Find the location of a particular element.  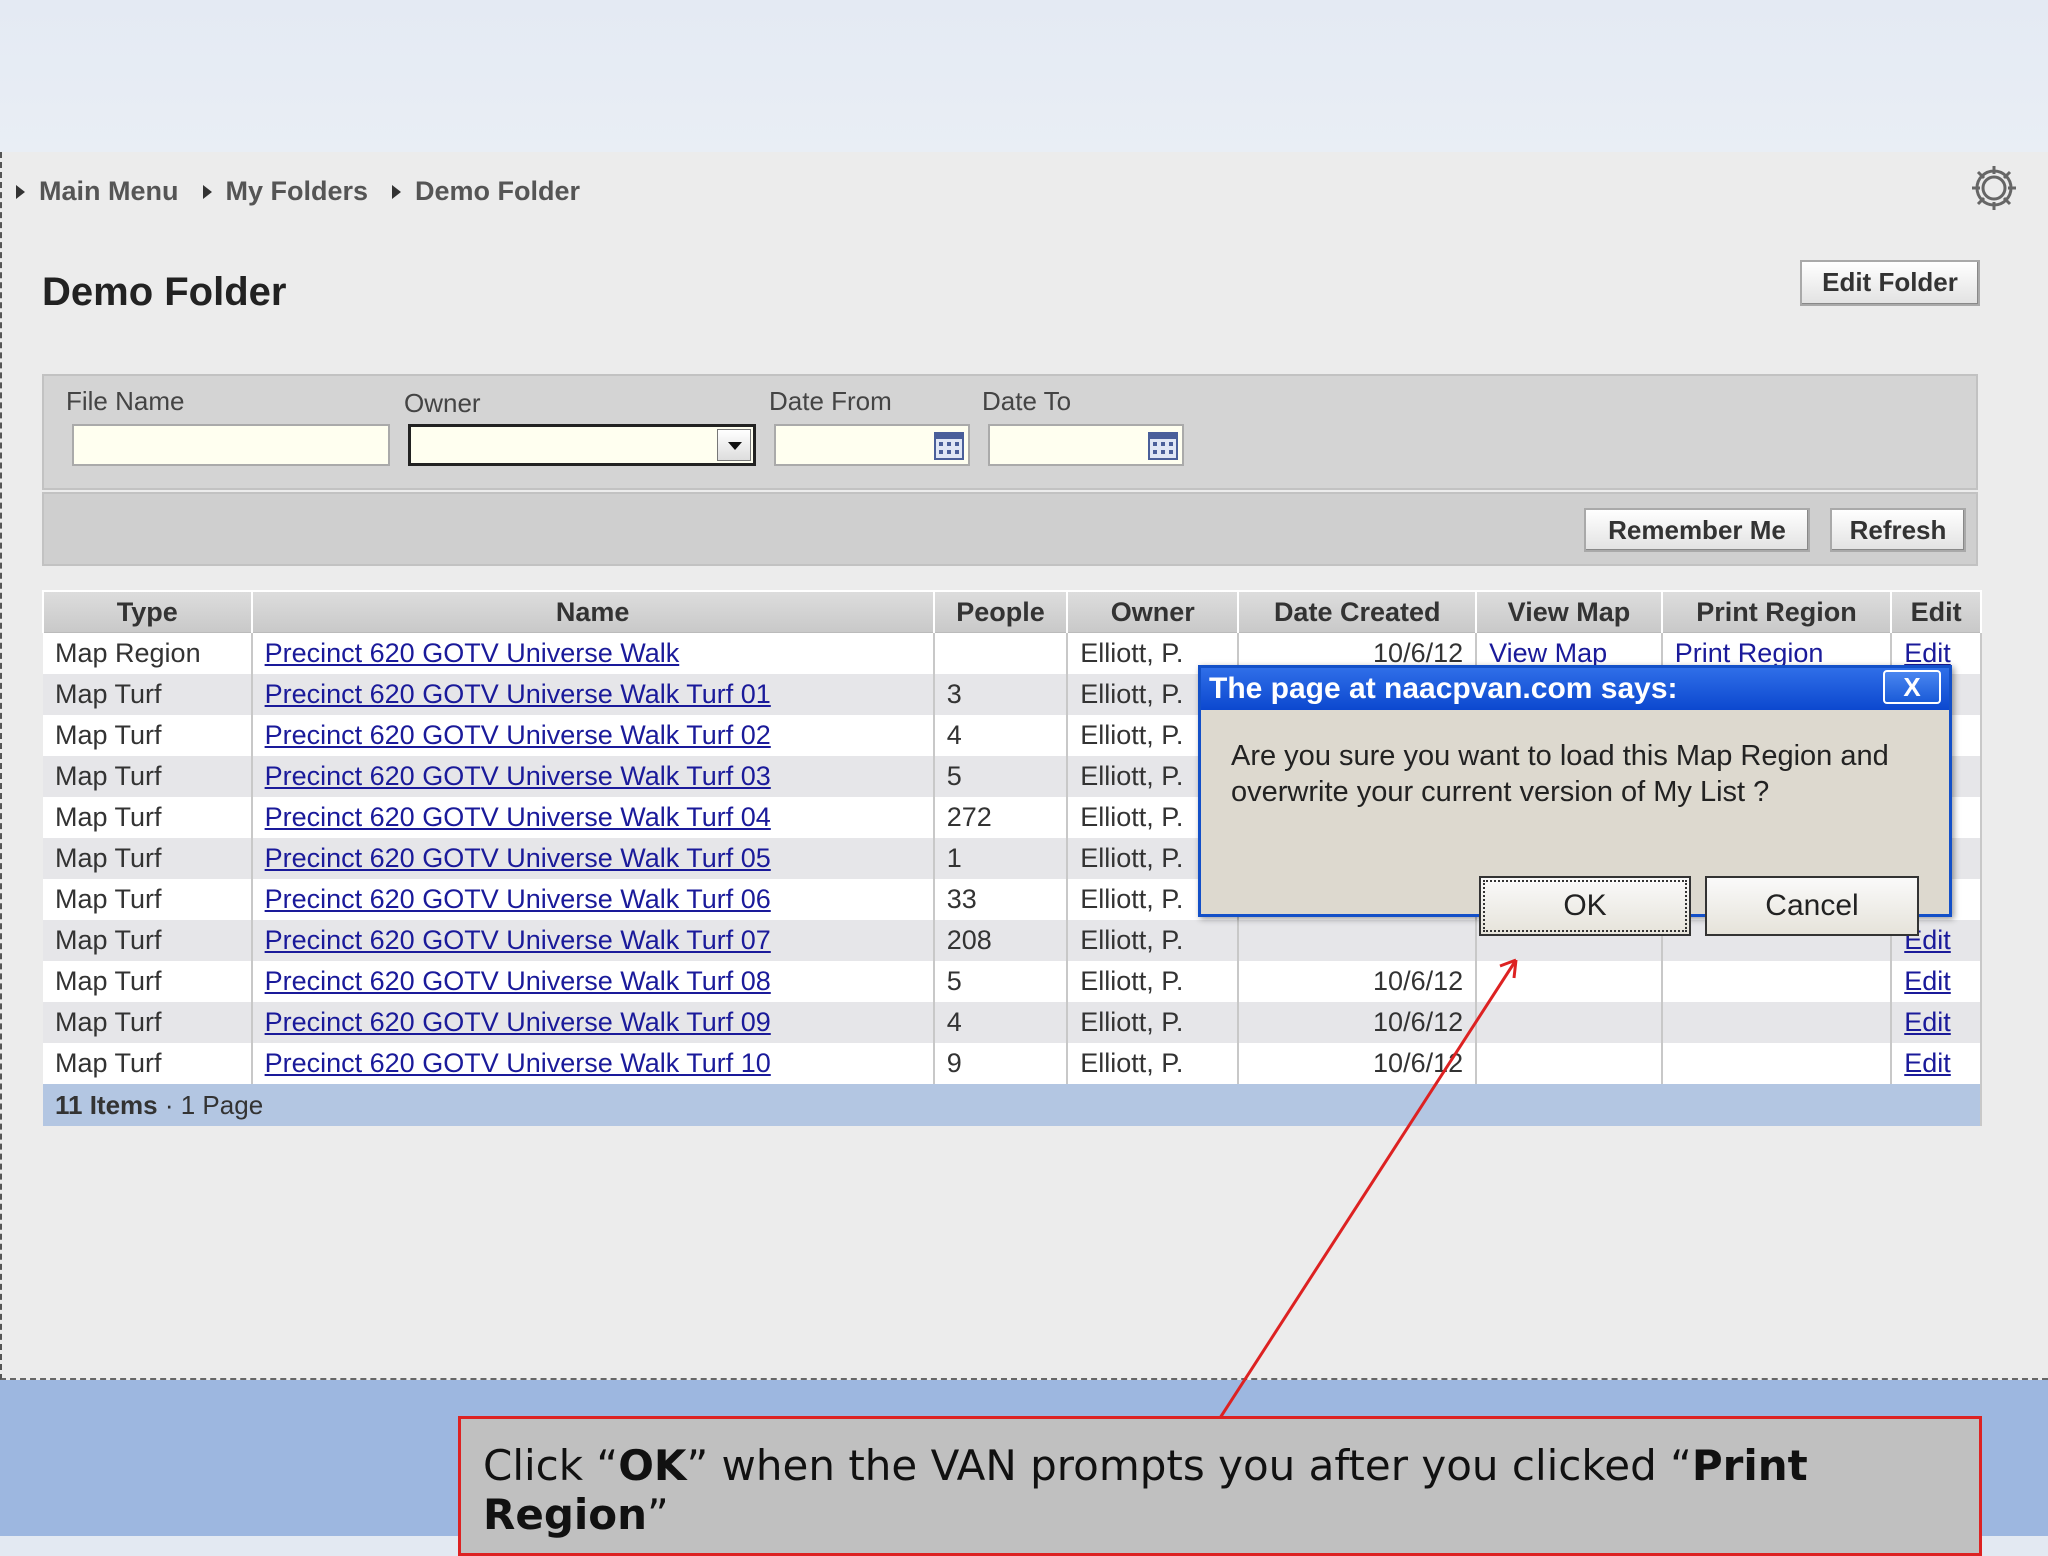

chevron-down-icon is located at coordinates (734, 445).